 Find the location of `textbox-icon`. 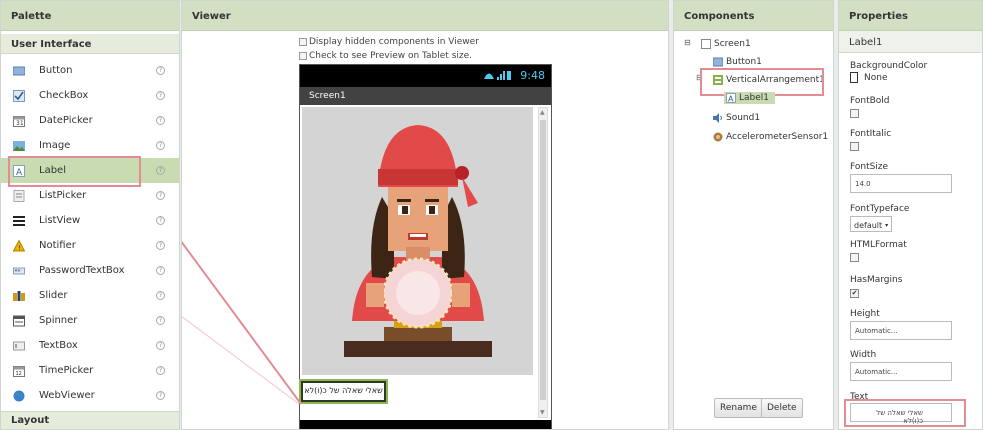

textbox-icon is located at coordinates (19, 346).